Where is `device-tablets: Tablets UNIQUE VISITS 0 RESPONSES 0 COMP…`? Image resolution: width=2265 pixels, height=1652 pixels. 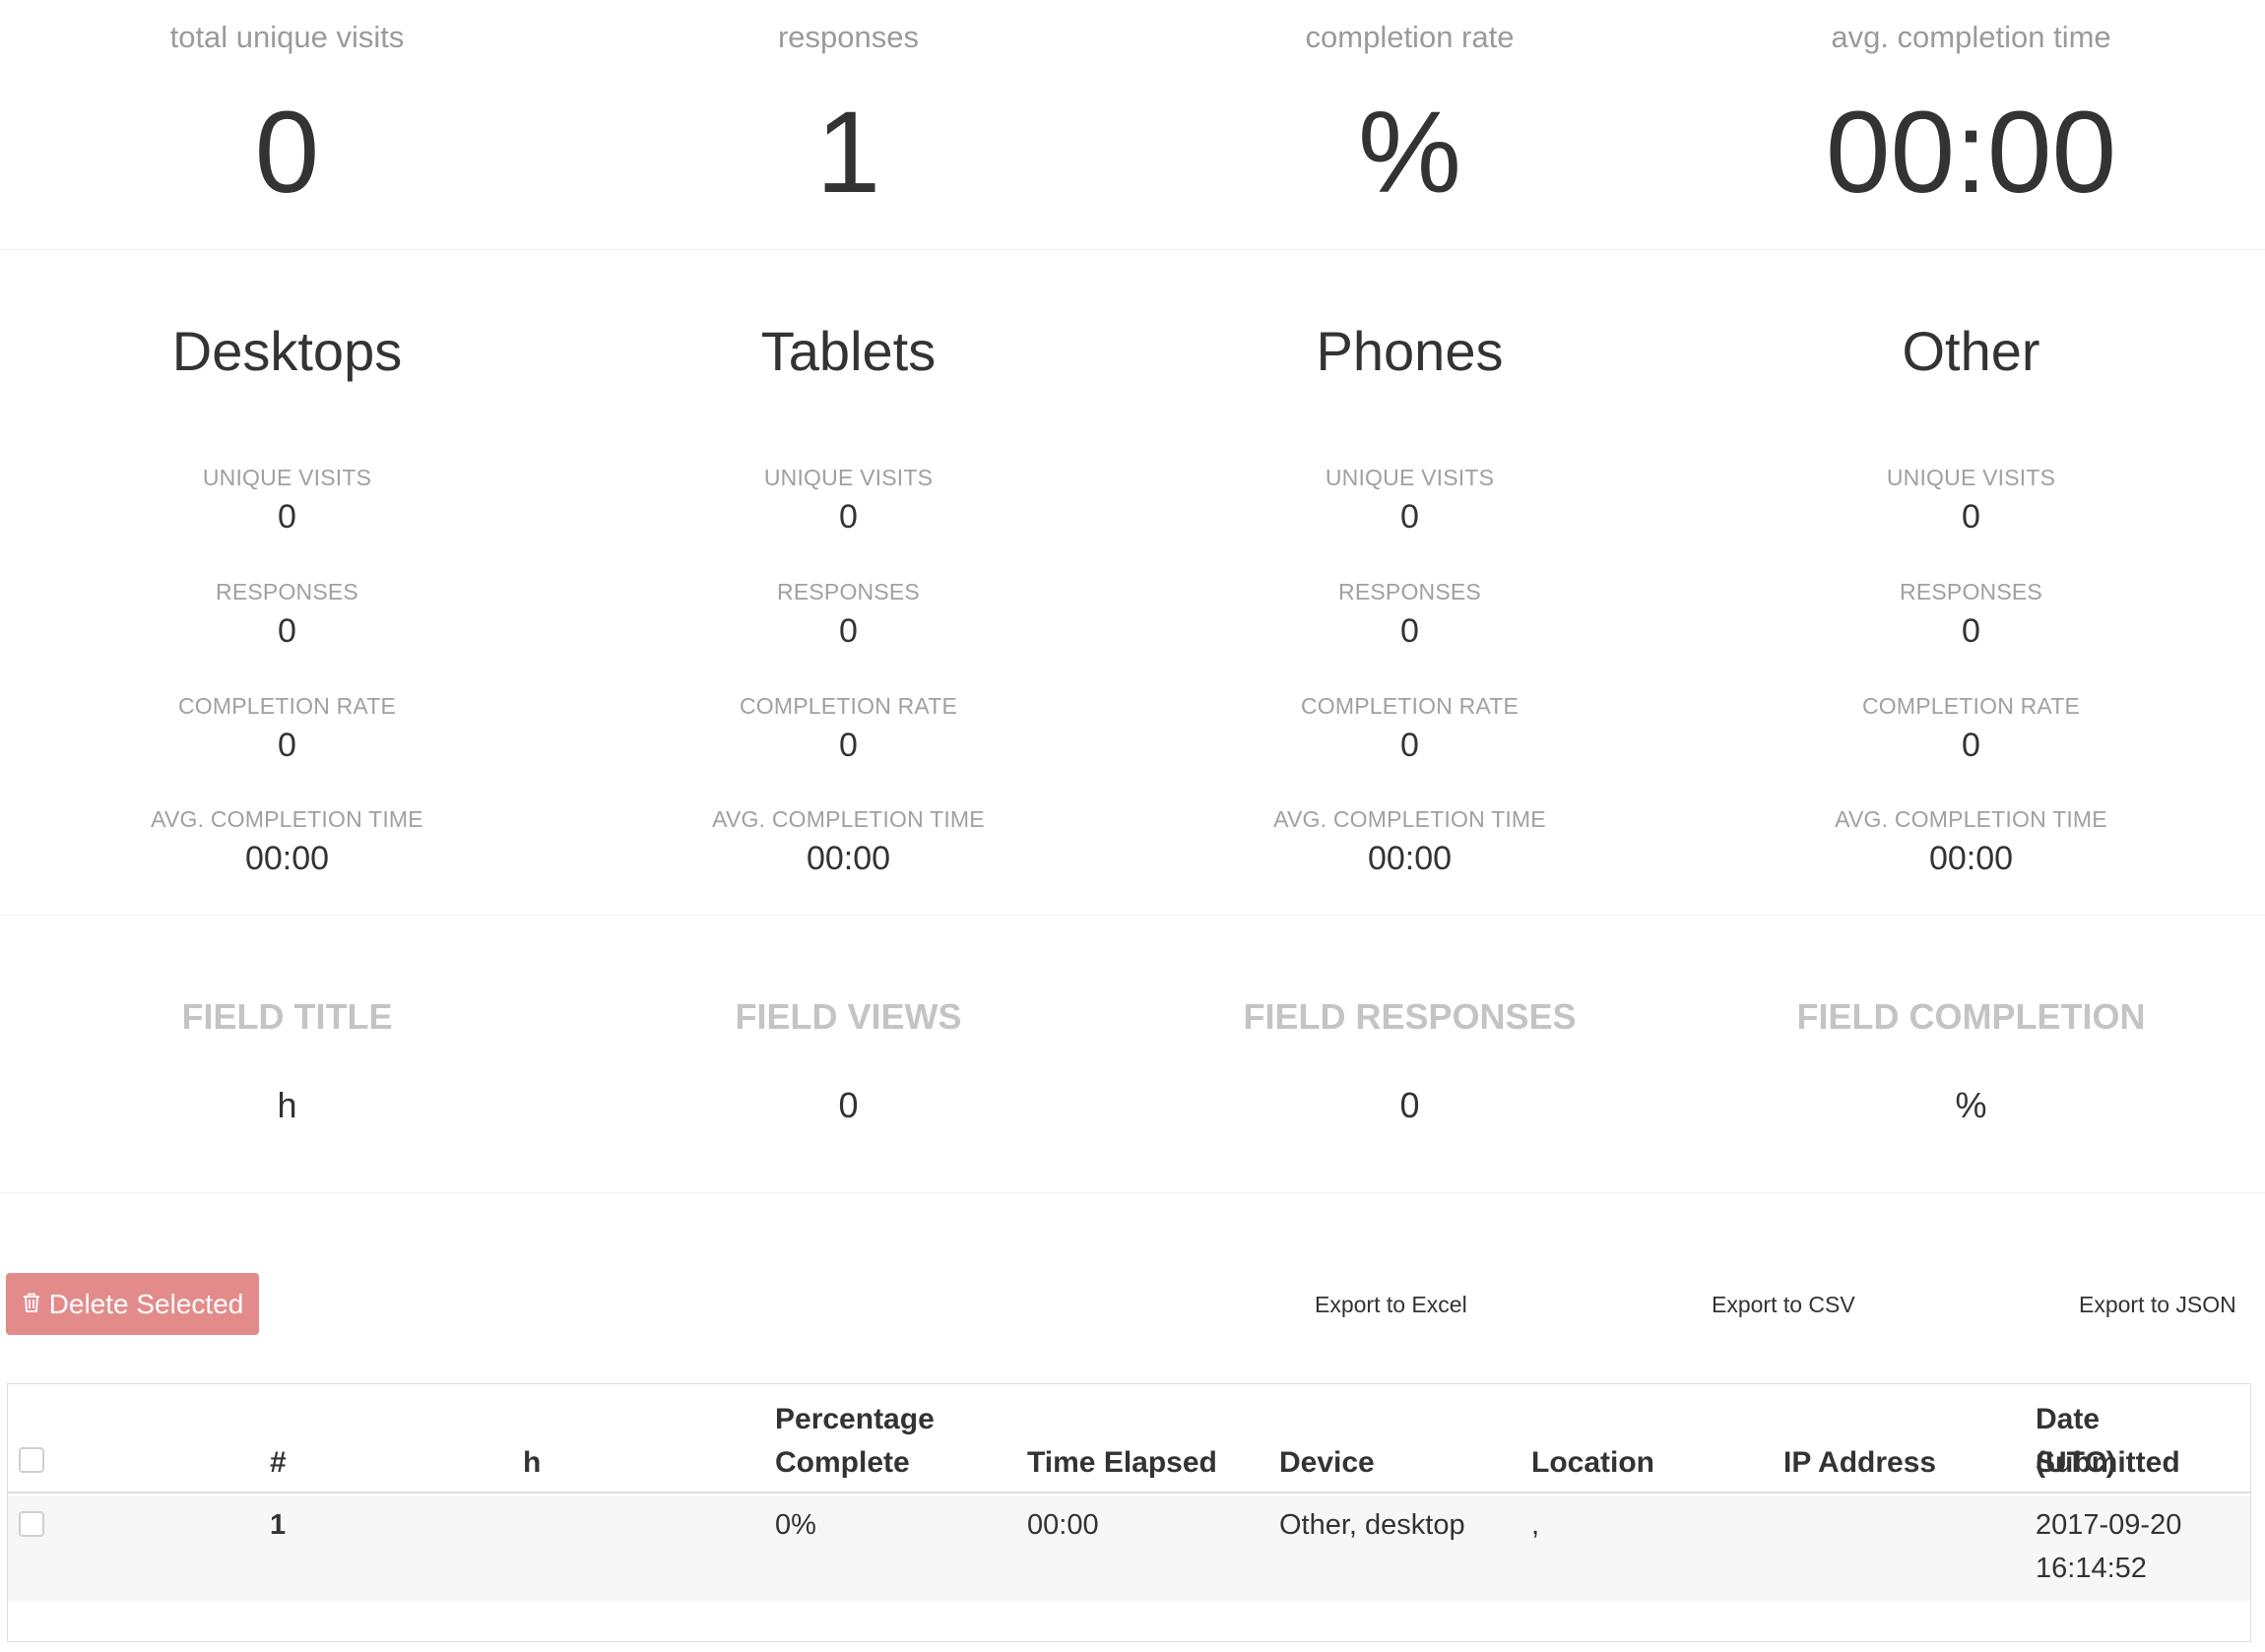 device-tablets: Tablets UNIQUE VISITS 0 RESPONSES 0 COMP… is located at coordinates (849, 583).